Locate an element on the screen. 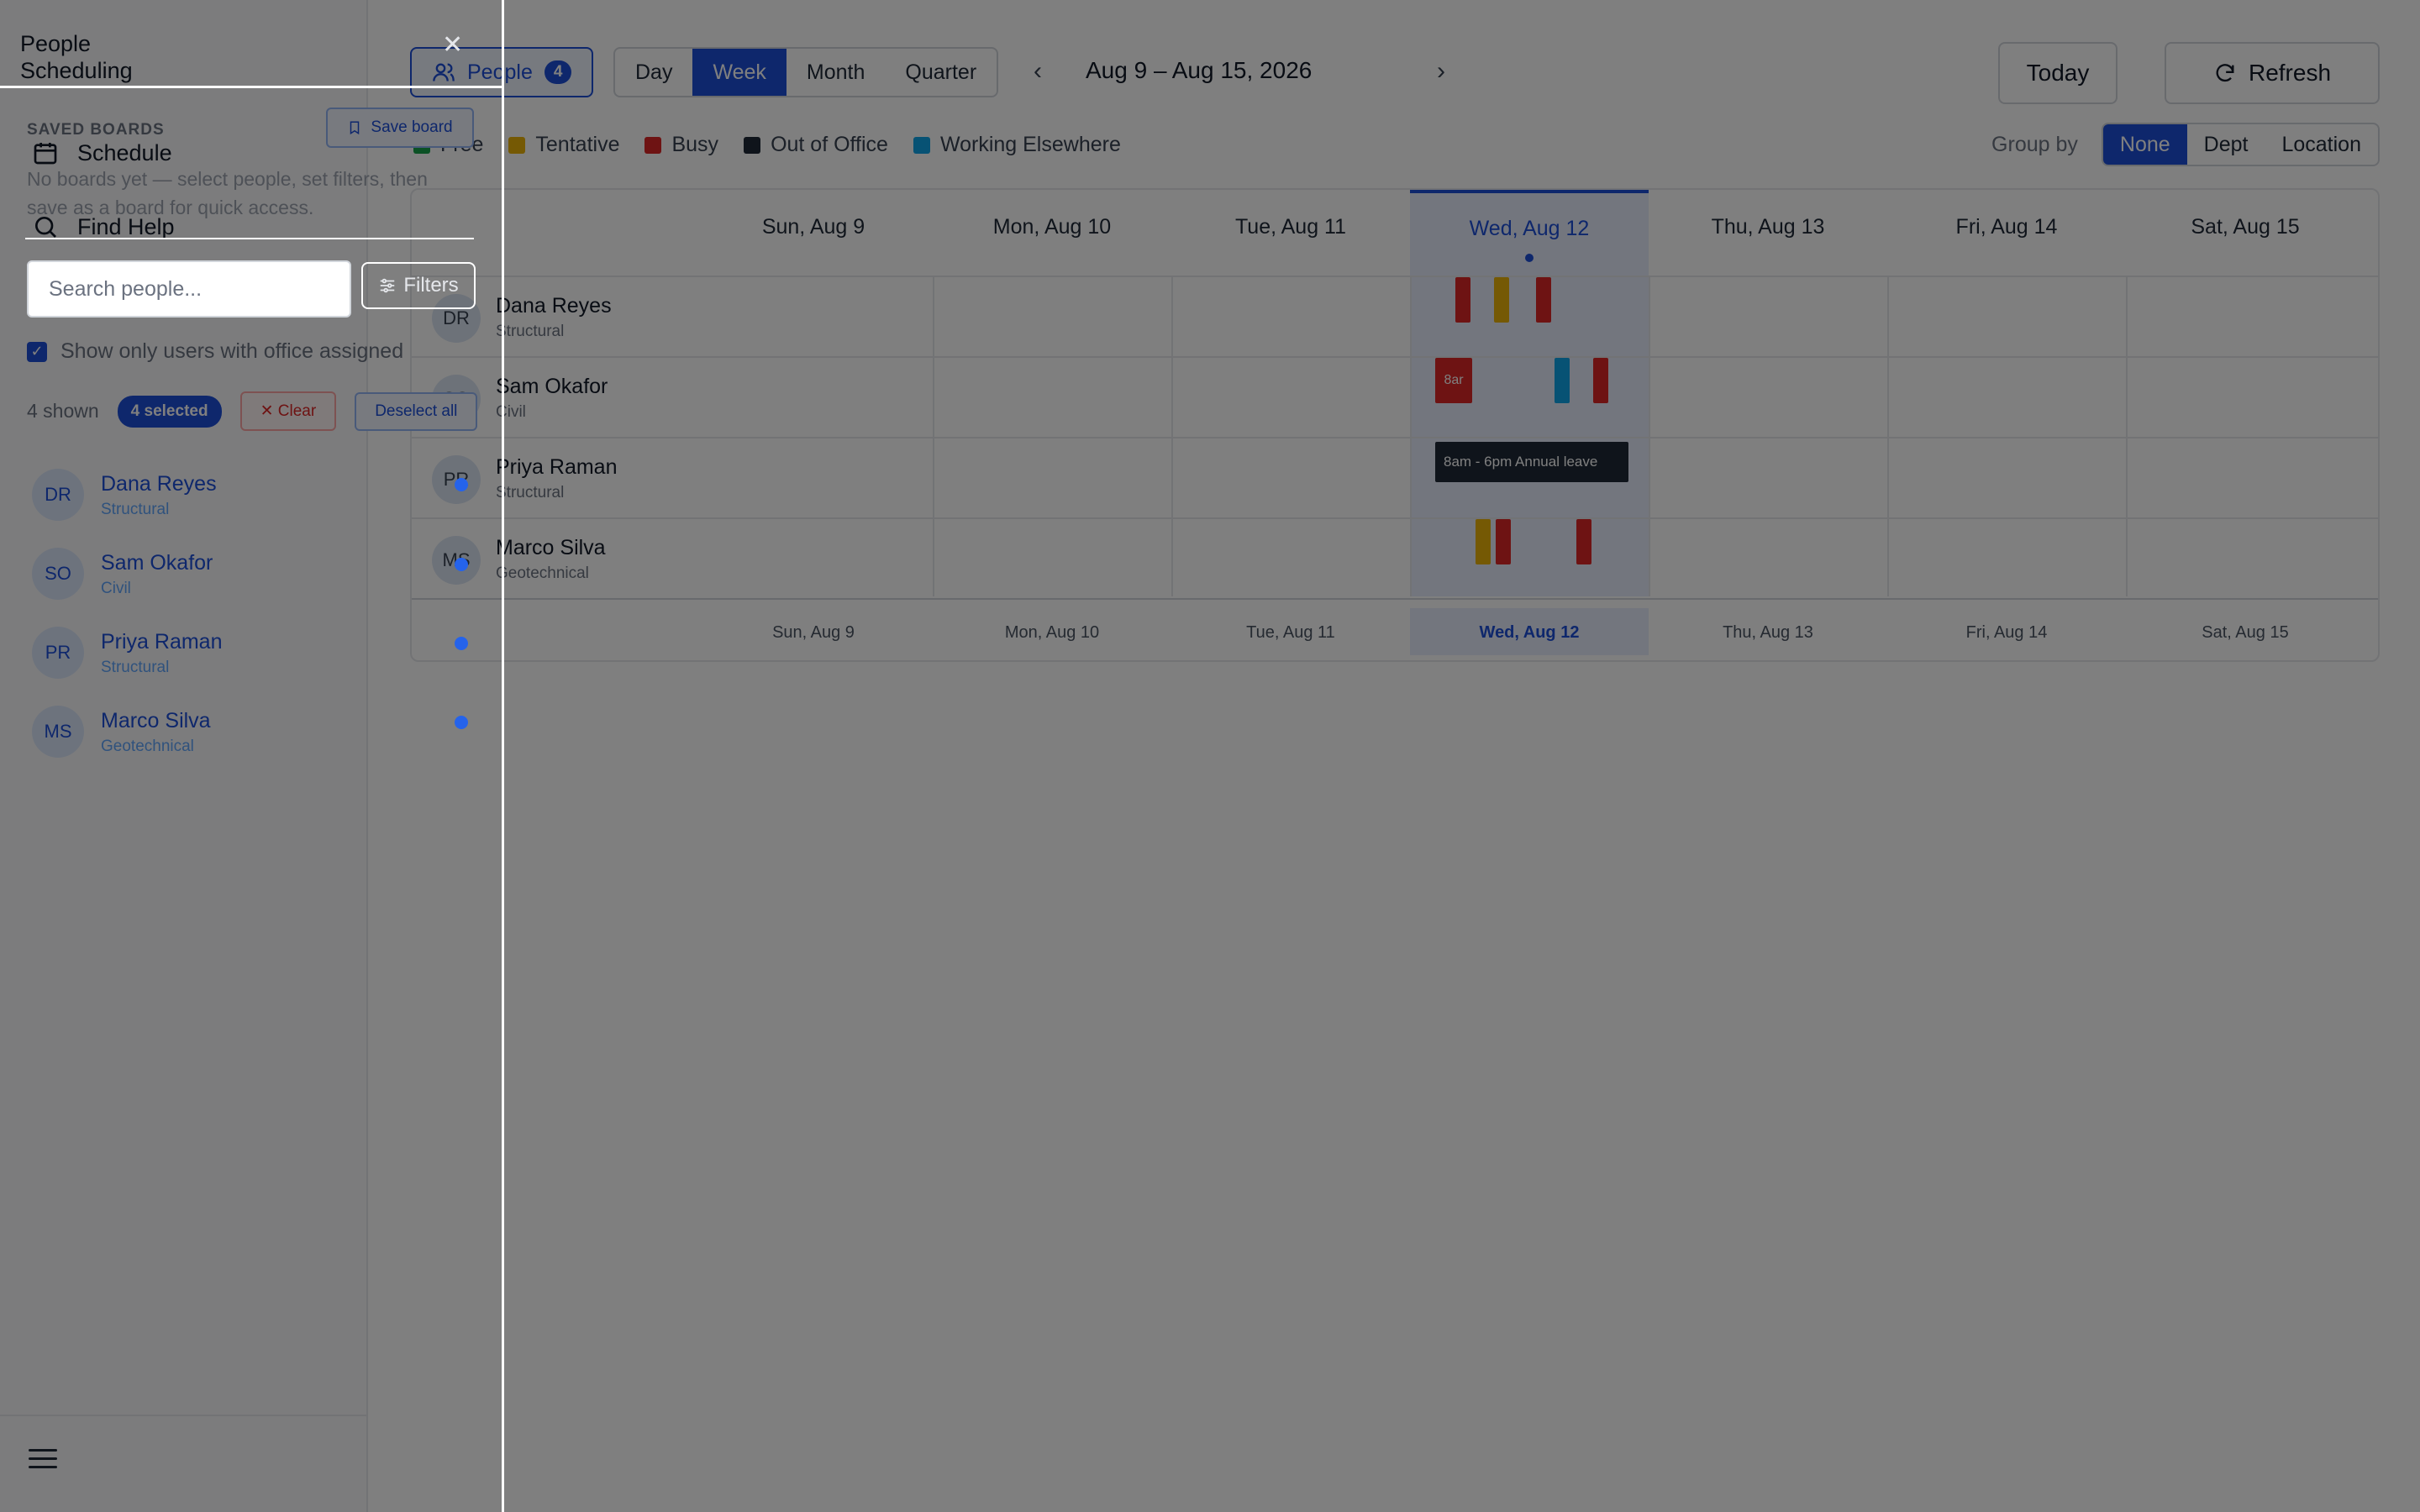  sliders-icon is located at coordinates (388, 285).